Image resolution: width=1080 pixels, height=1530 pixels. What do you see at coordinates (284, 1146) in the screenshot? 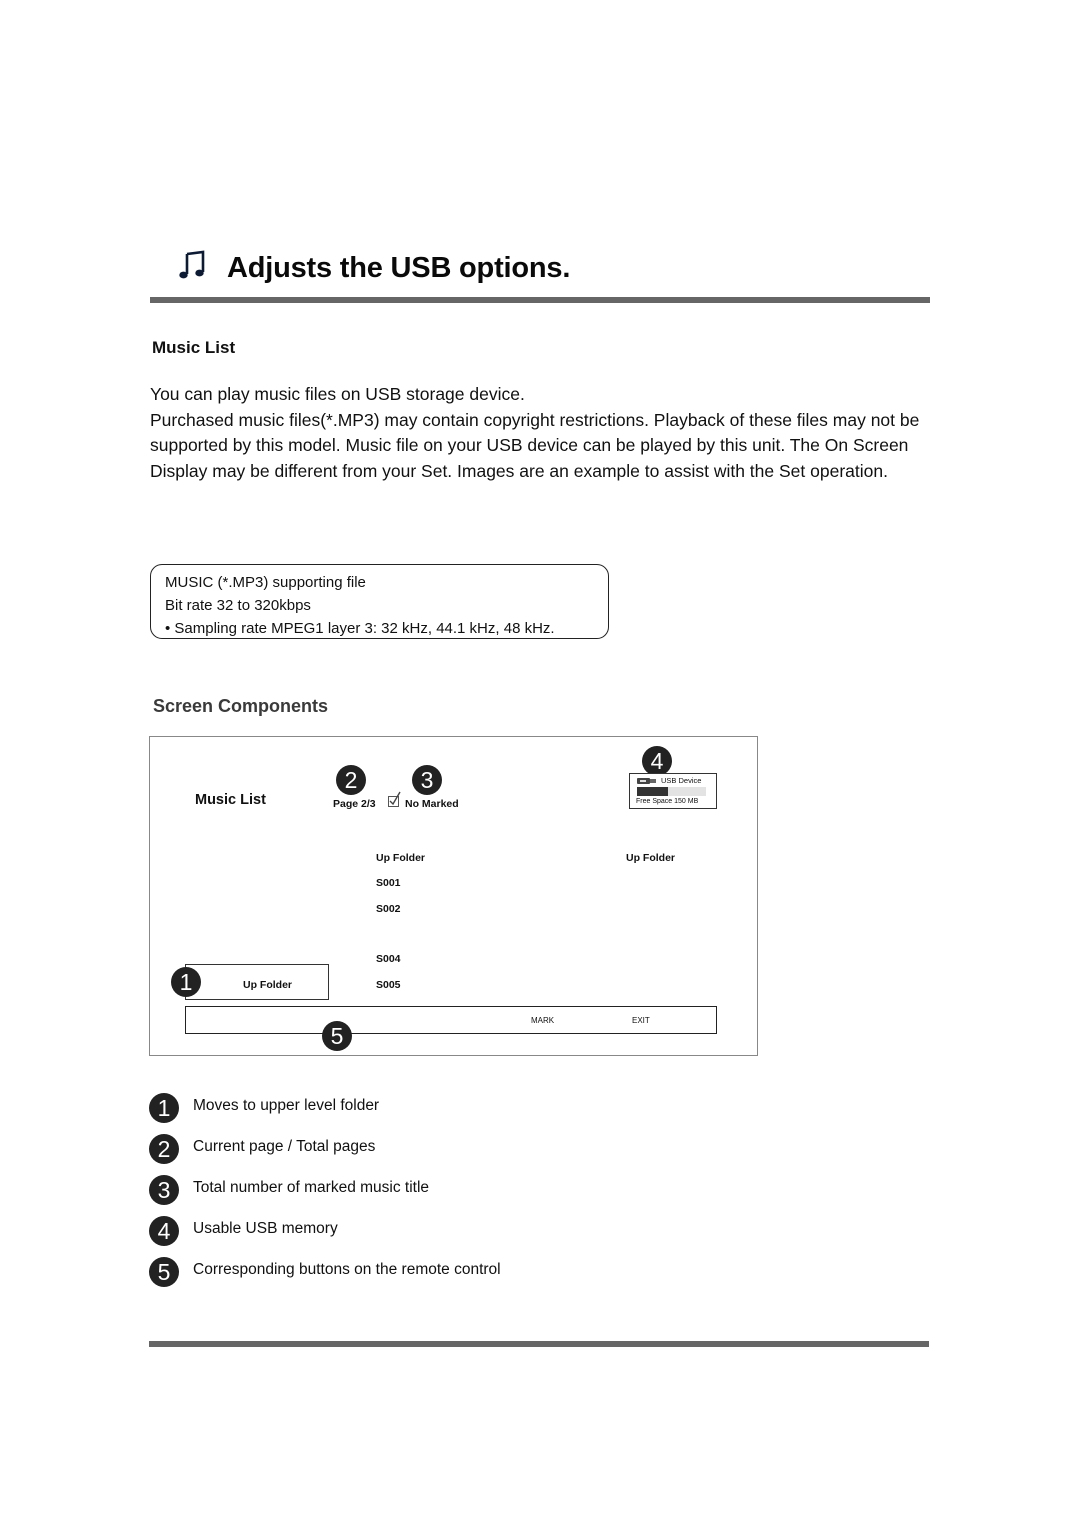
I see `legend-text: Current page / Total pages` at bounding box center [284, 1146].